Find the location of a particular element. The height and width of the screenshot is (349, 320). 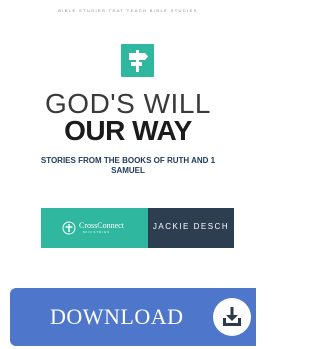

book-logo is located at coordinates (137, 60).